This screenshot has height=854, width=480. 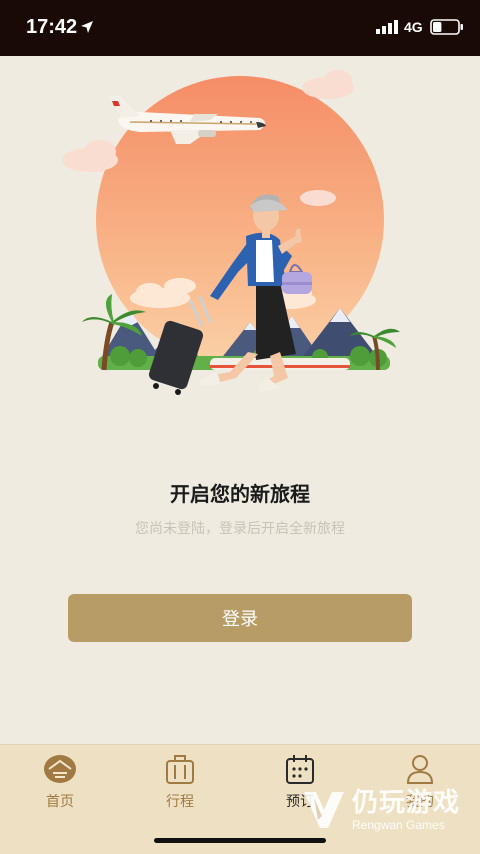 What do you see at coordinates (60, 785) in the screenshot?
I see `tab-home: 首页` at bounding box center [60, 785].